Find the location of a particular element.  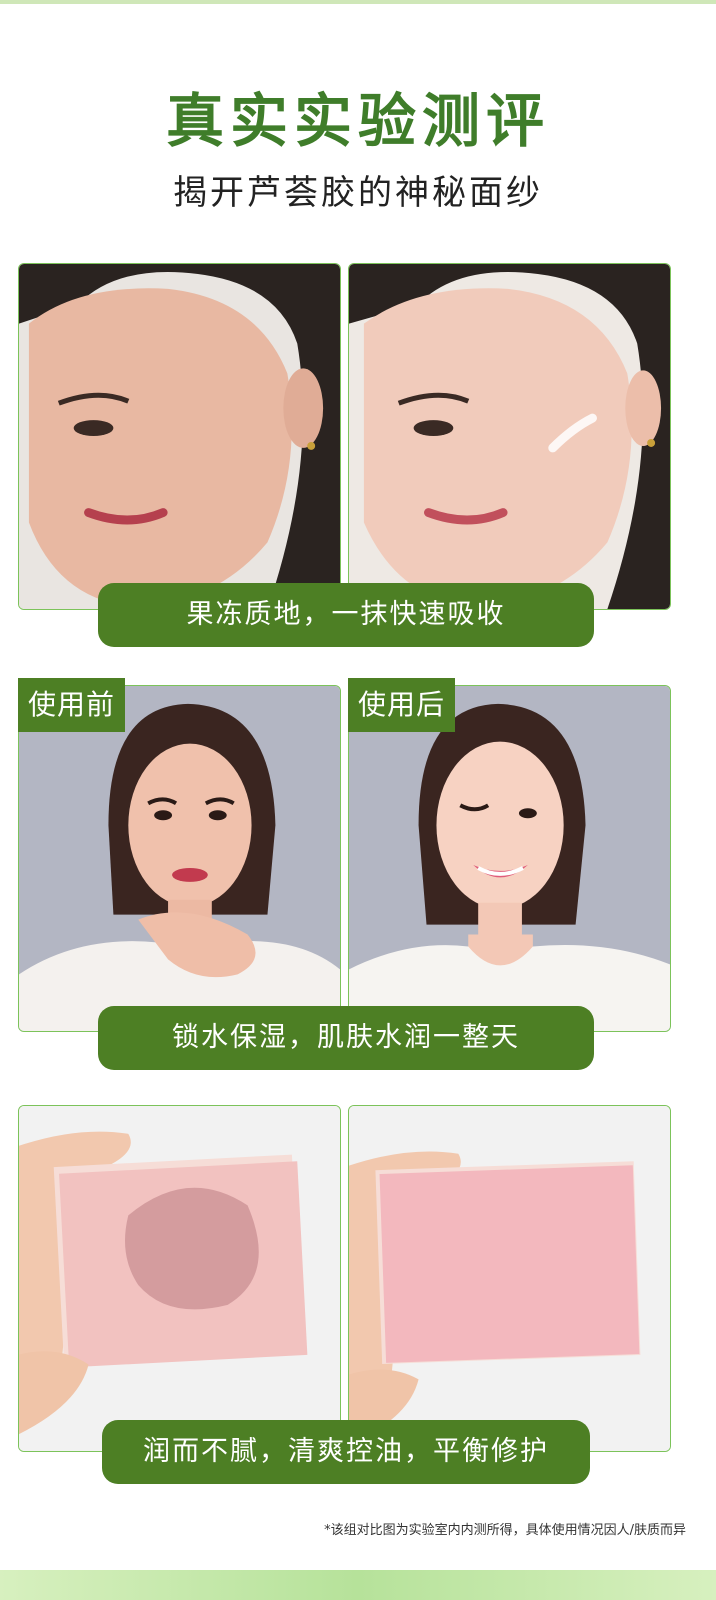

section-1-caption: 果冻质地，一抹快速吸收 is located at coordinates (346, 615).